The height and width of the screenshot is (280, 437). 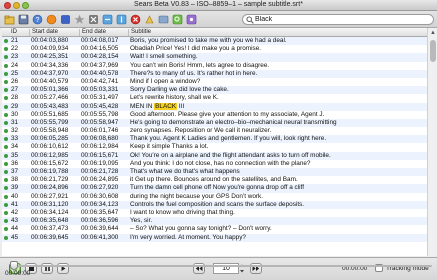 I want to click on close-icon, so click(x=135, y=19).